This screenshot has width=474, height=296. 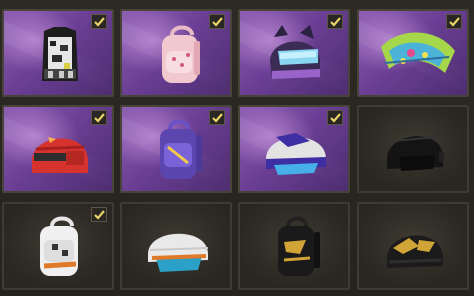 What do you see at coordinates (176, 149) in the screenshot?
I see `item-slot-purple-backpack` at bounding box center [176, 149].